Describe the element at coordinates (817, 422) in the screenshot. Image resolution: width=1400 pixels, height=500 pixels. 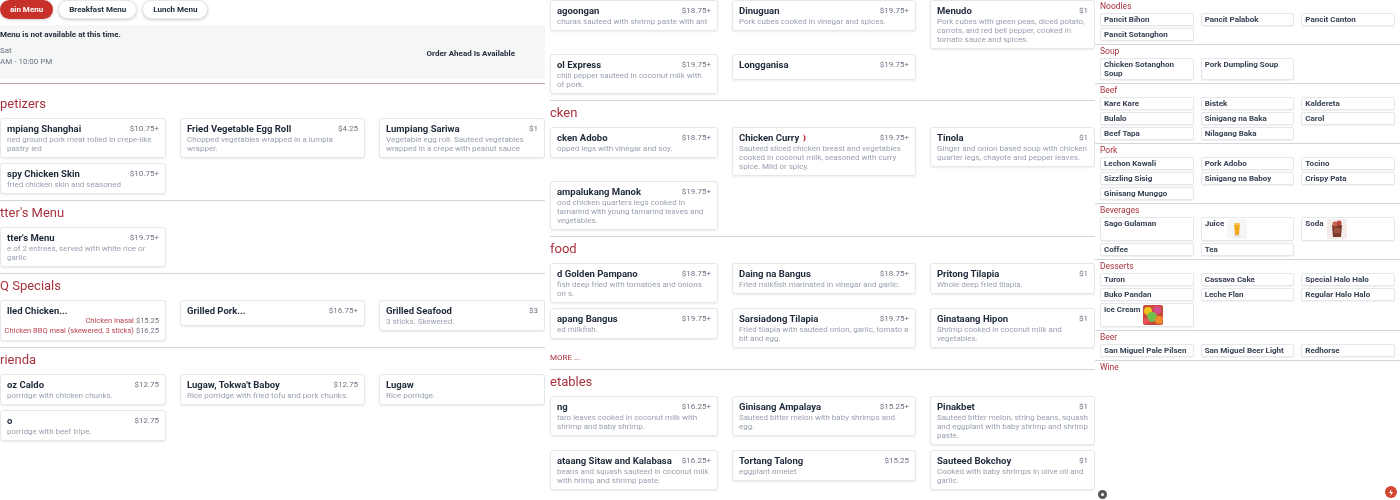
I see `item-description: Sauteed bitter melon with baby shrimps and egg.` at that location.